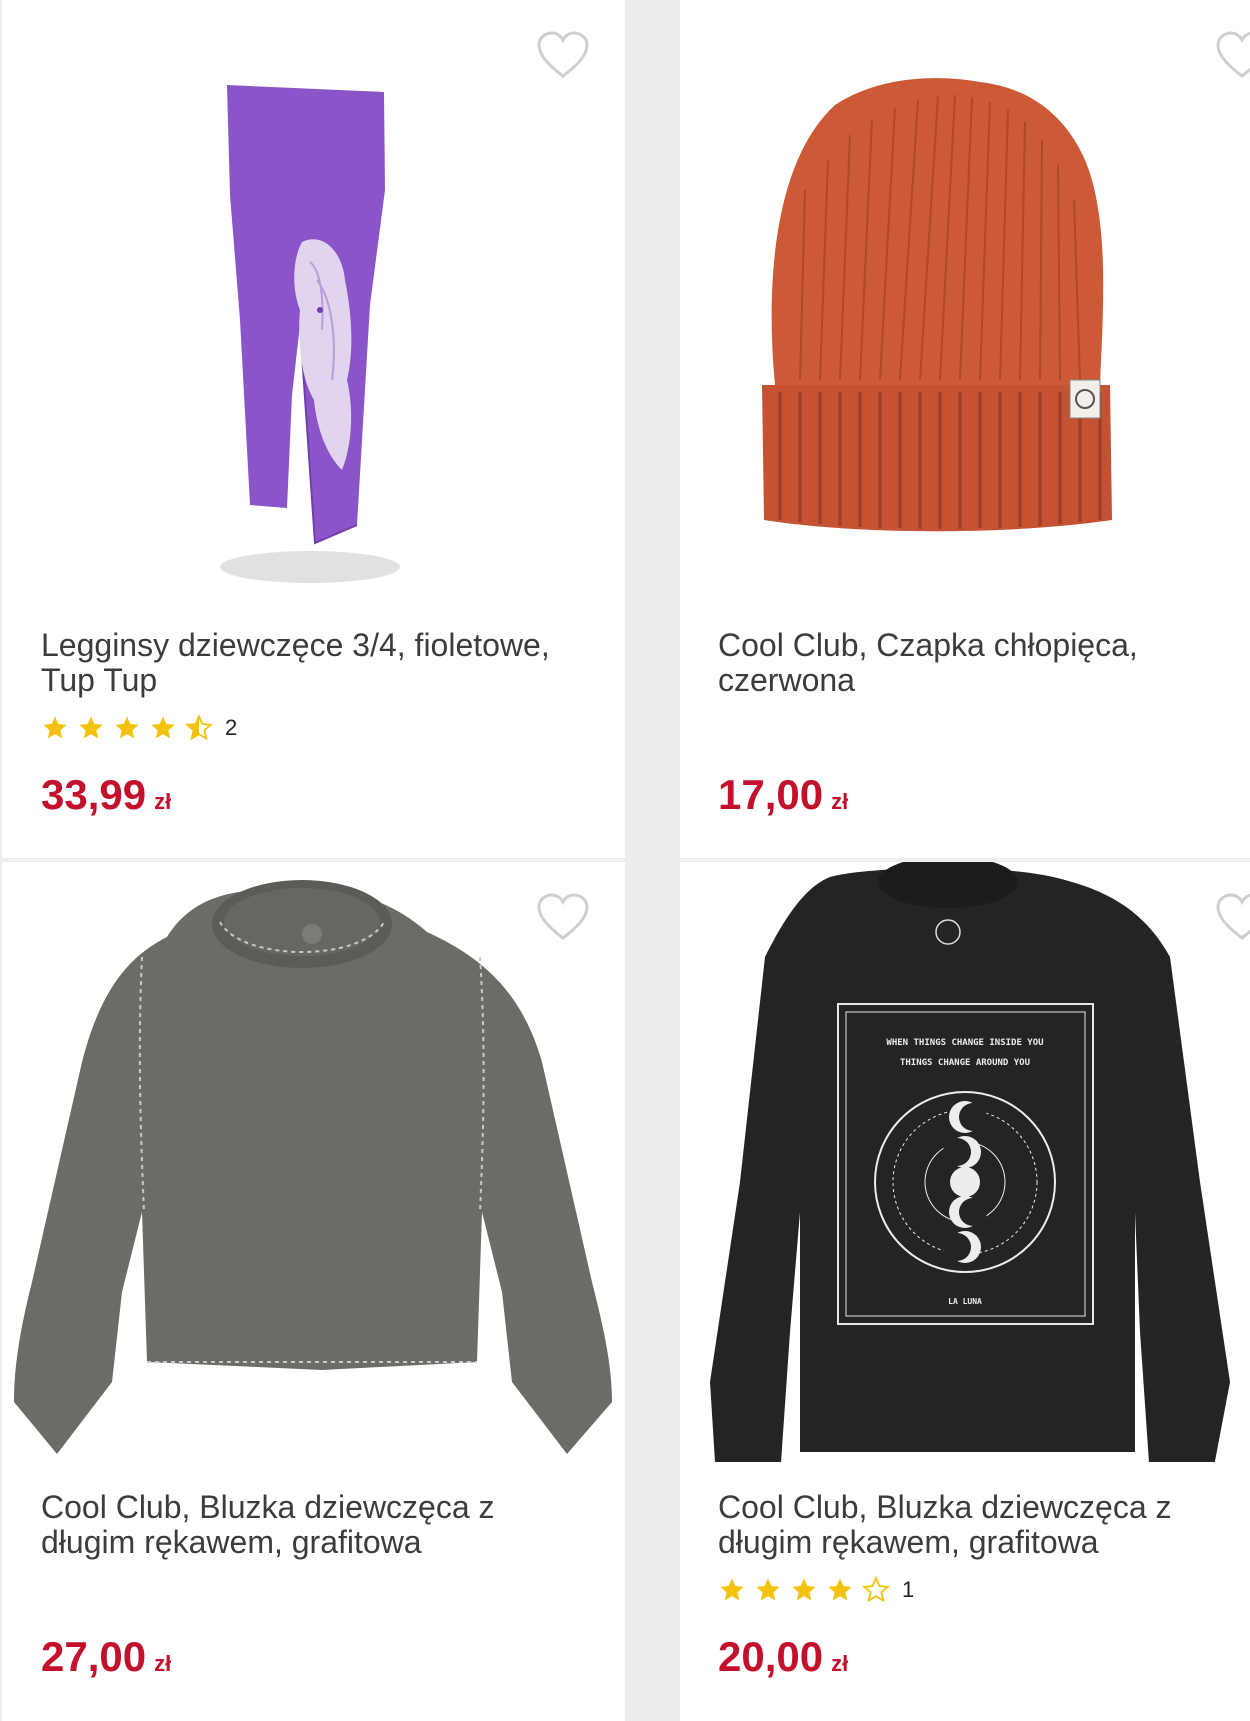  I want to click on product-price: 20,00 zł, so click(783, 1660).